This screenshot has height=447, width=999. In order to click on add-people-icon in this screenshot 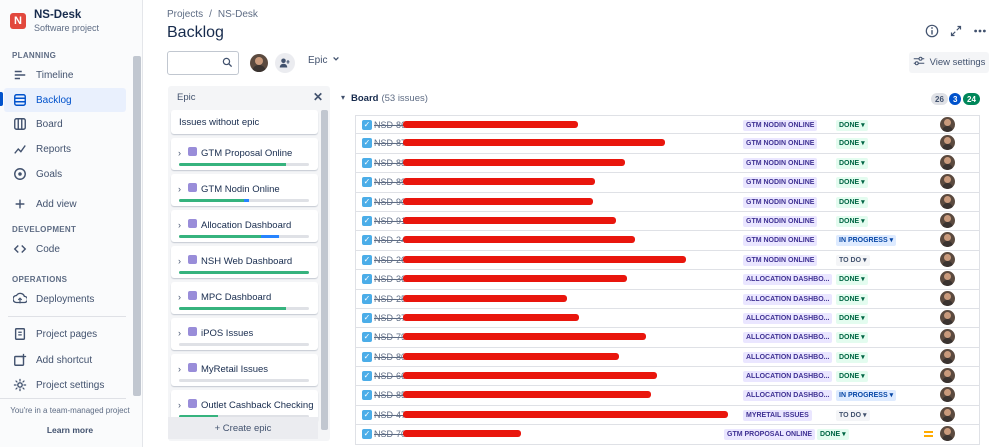, I will do `click(285, 63)`.